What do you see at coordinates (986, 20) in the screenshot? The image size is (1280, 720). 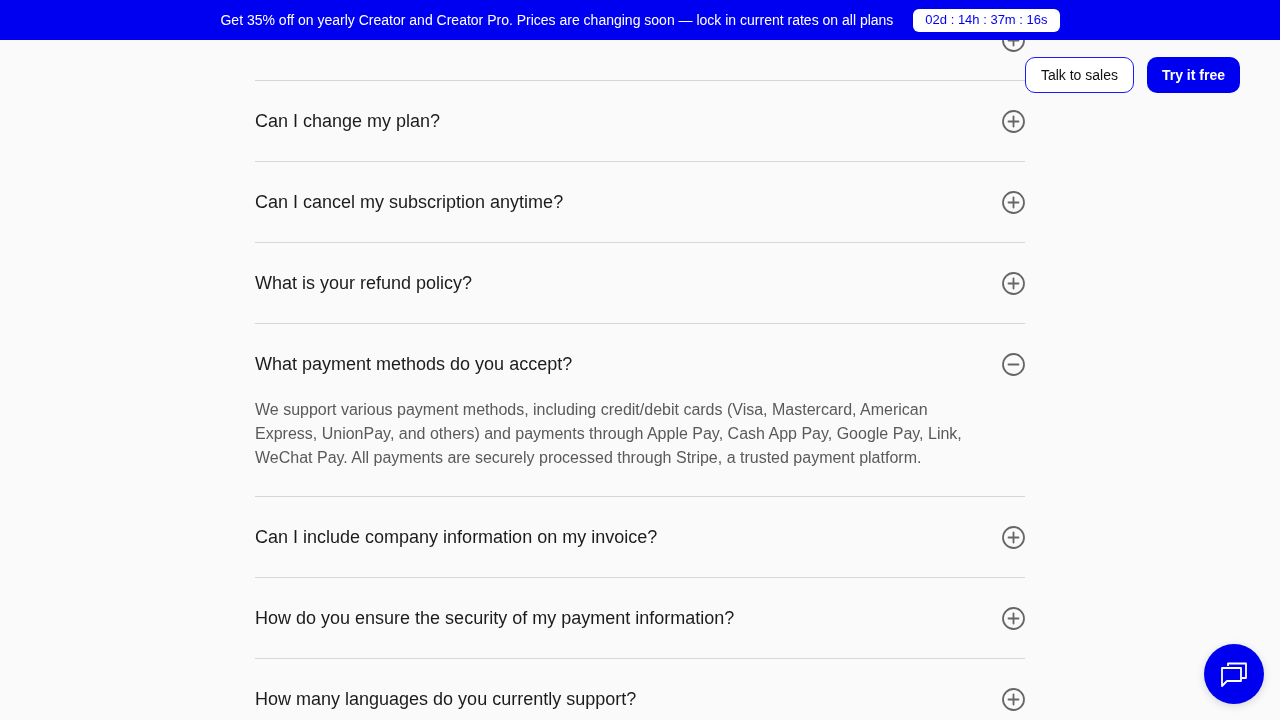 I see `countdown-timer: 02d : 14h : 37m : 16s` at bounding box center [986, 20].